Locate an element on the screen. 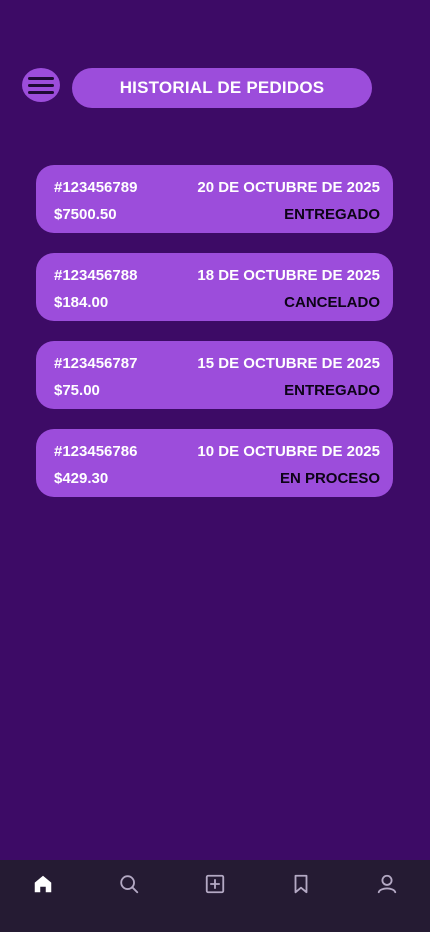  hamburger-menu-icon is located at coordinates (41, 78).